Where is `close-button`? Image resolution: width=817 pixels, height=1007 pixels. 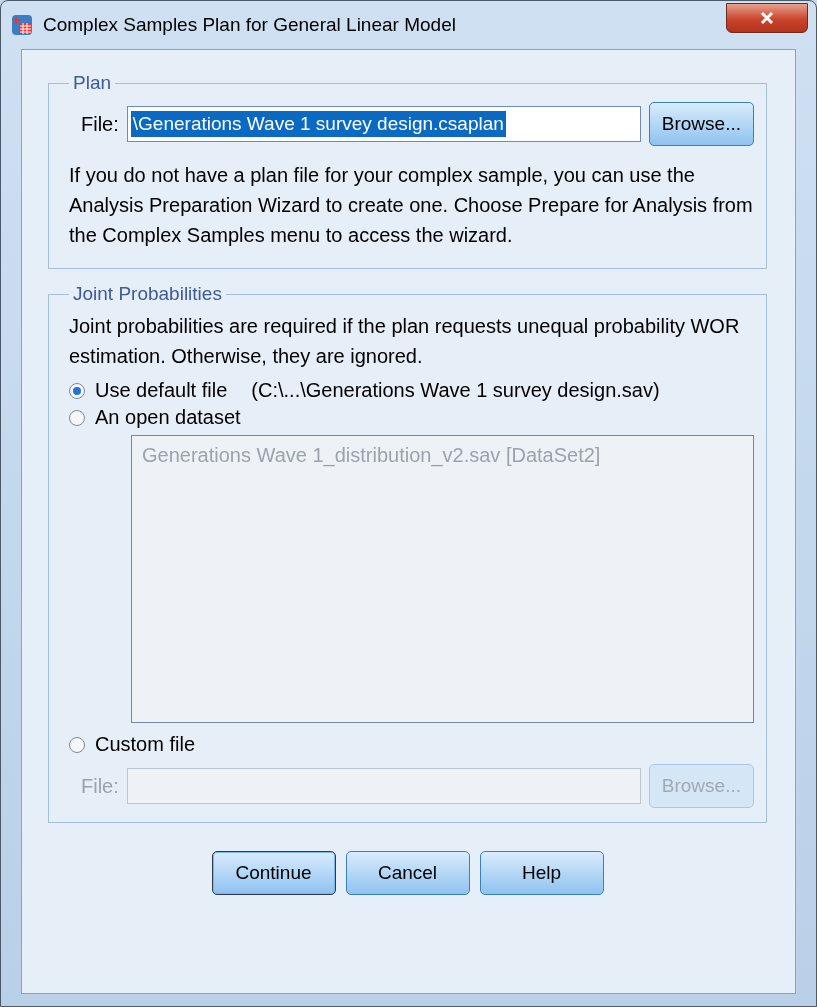
close-button is located at coordinates (767, 18).